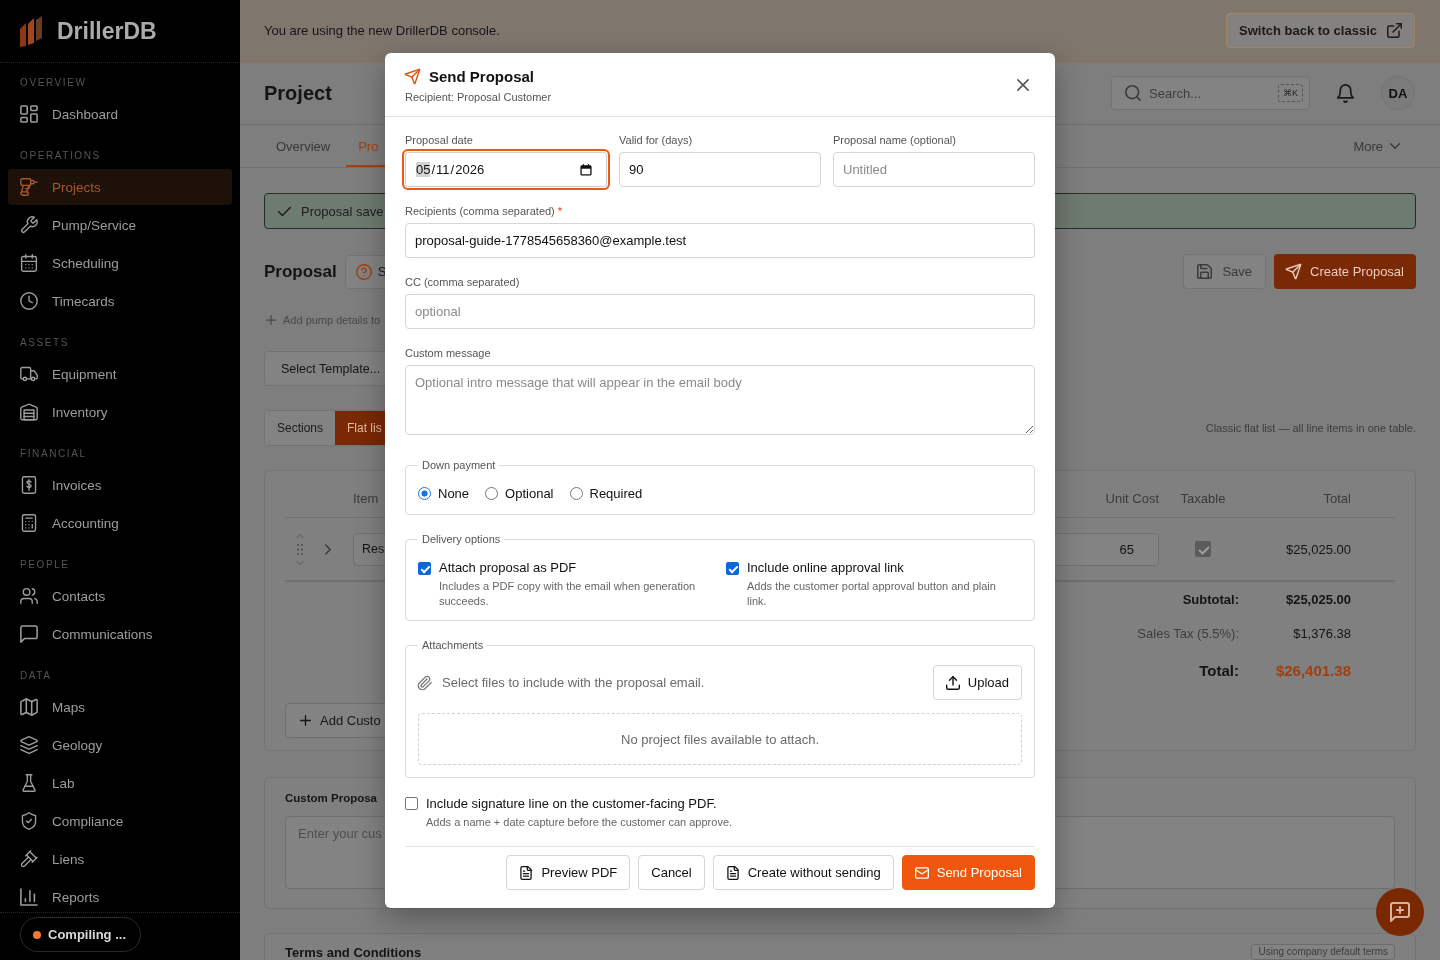  What do you see at coordinates (977, 682) in the screenshot?
I see `upload-button: Upload` at bounding box center [977, 682].